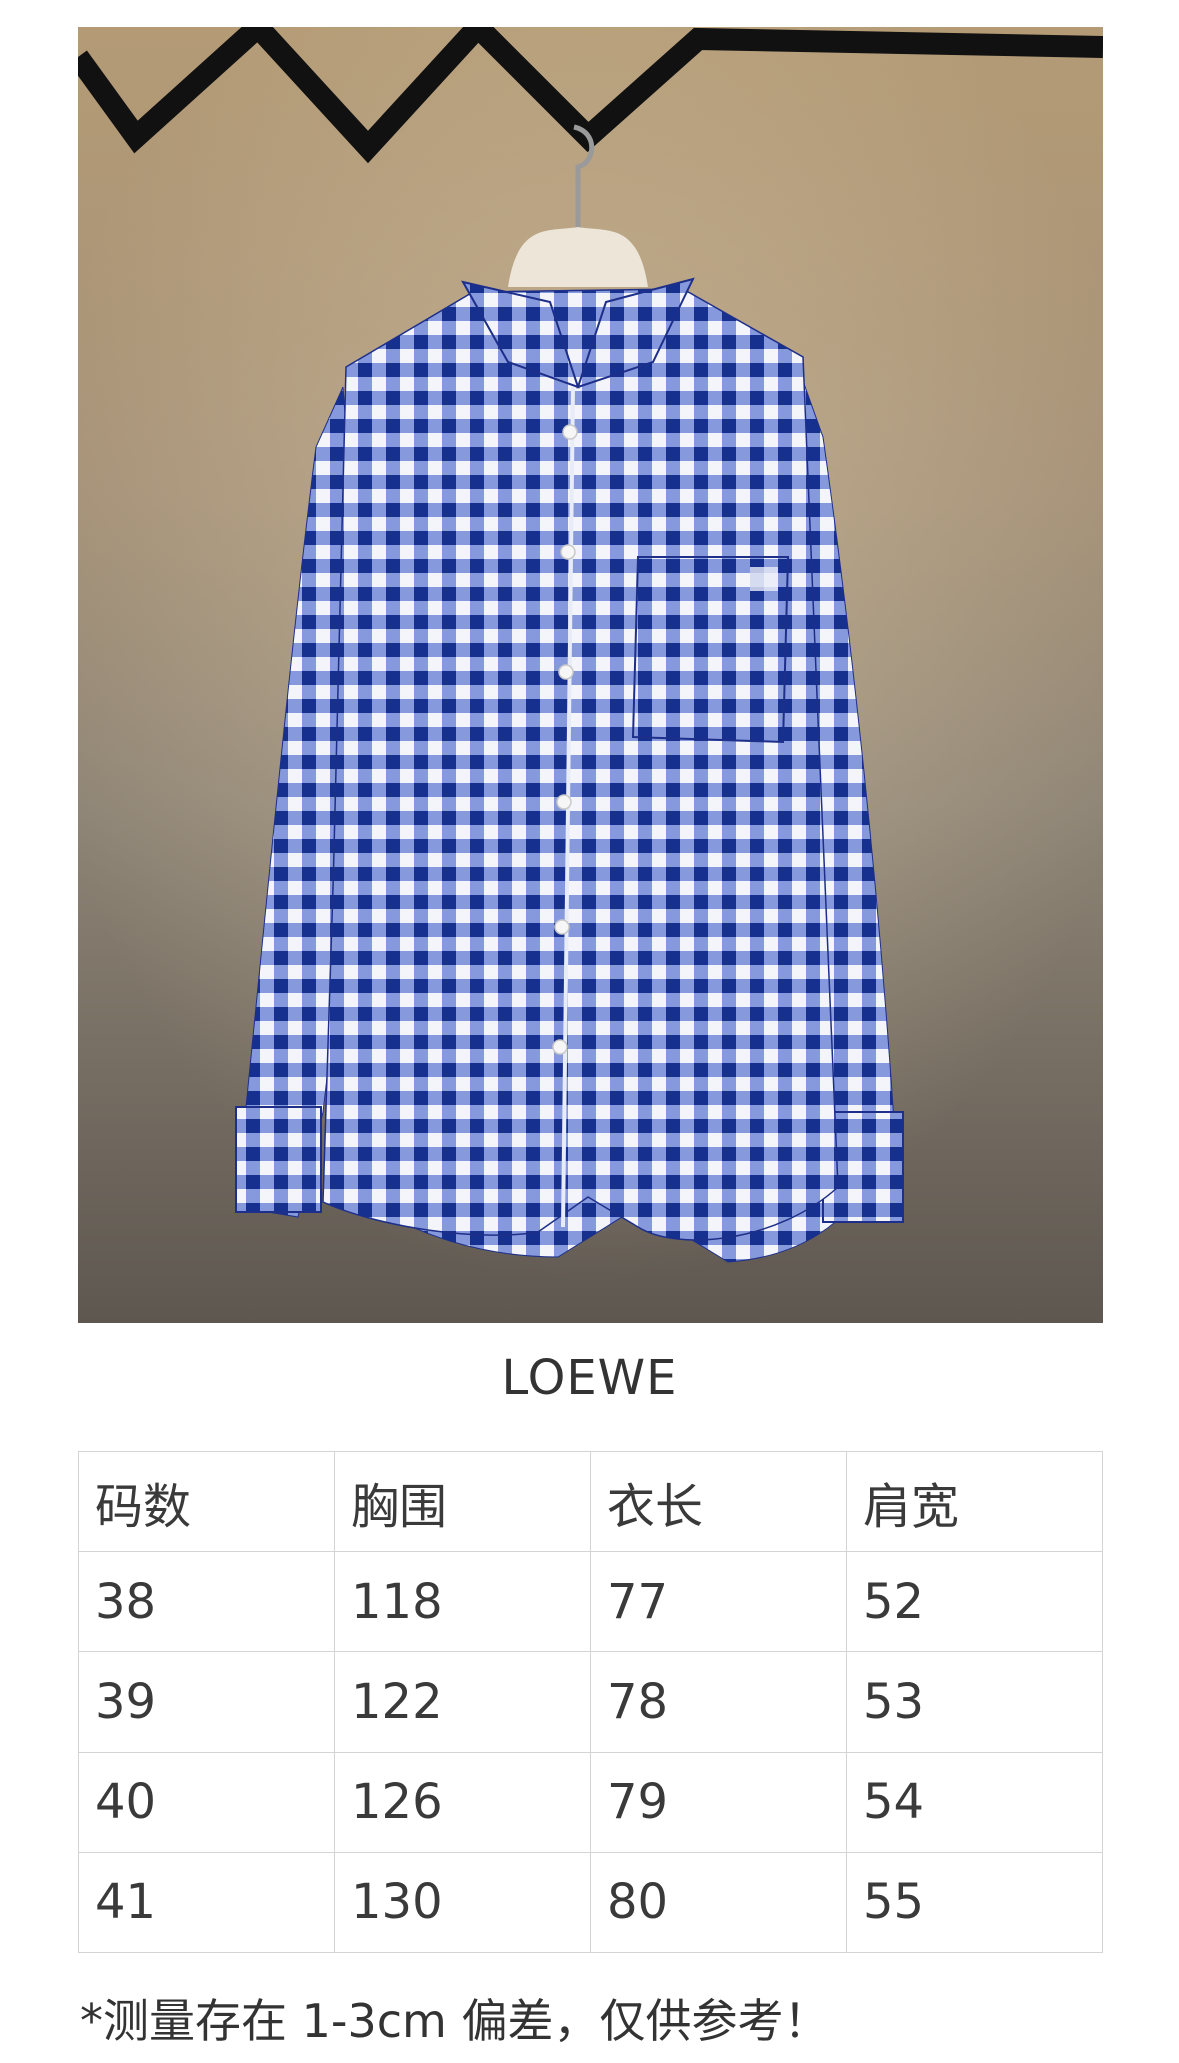 Image resolution: width=1179 pixels, height=2063 pixels. Describe the element at coordinates (718, 1802) in the screenshot. I see `table-cell: 79` at that location.